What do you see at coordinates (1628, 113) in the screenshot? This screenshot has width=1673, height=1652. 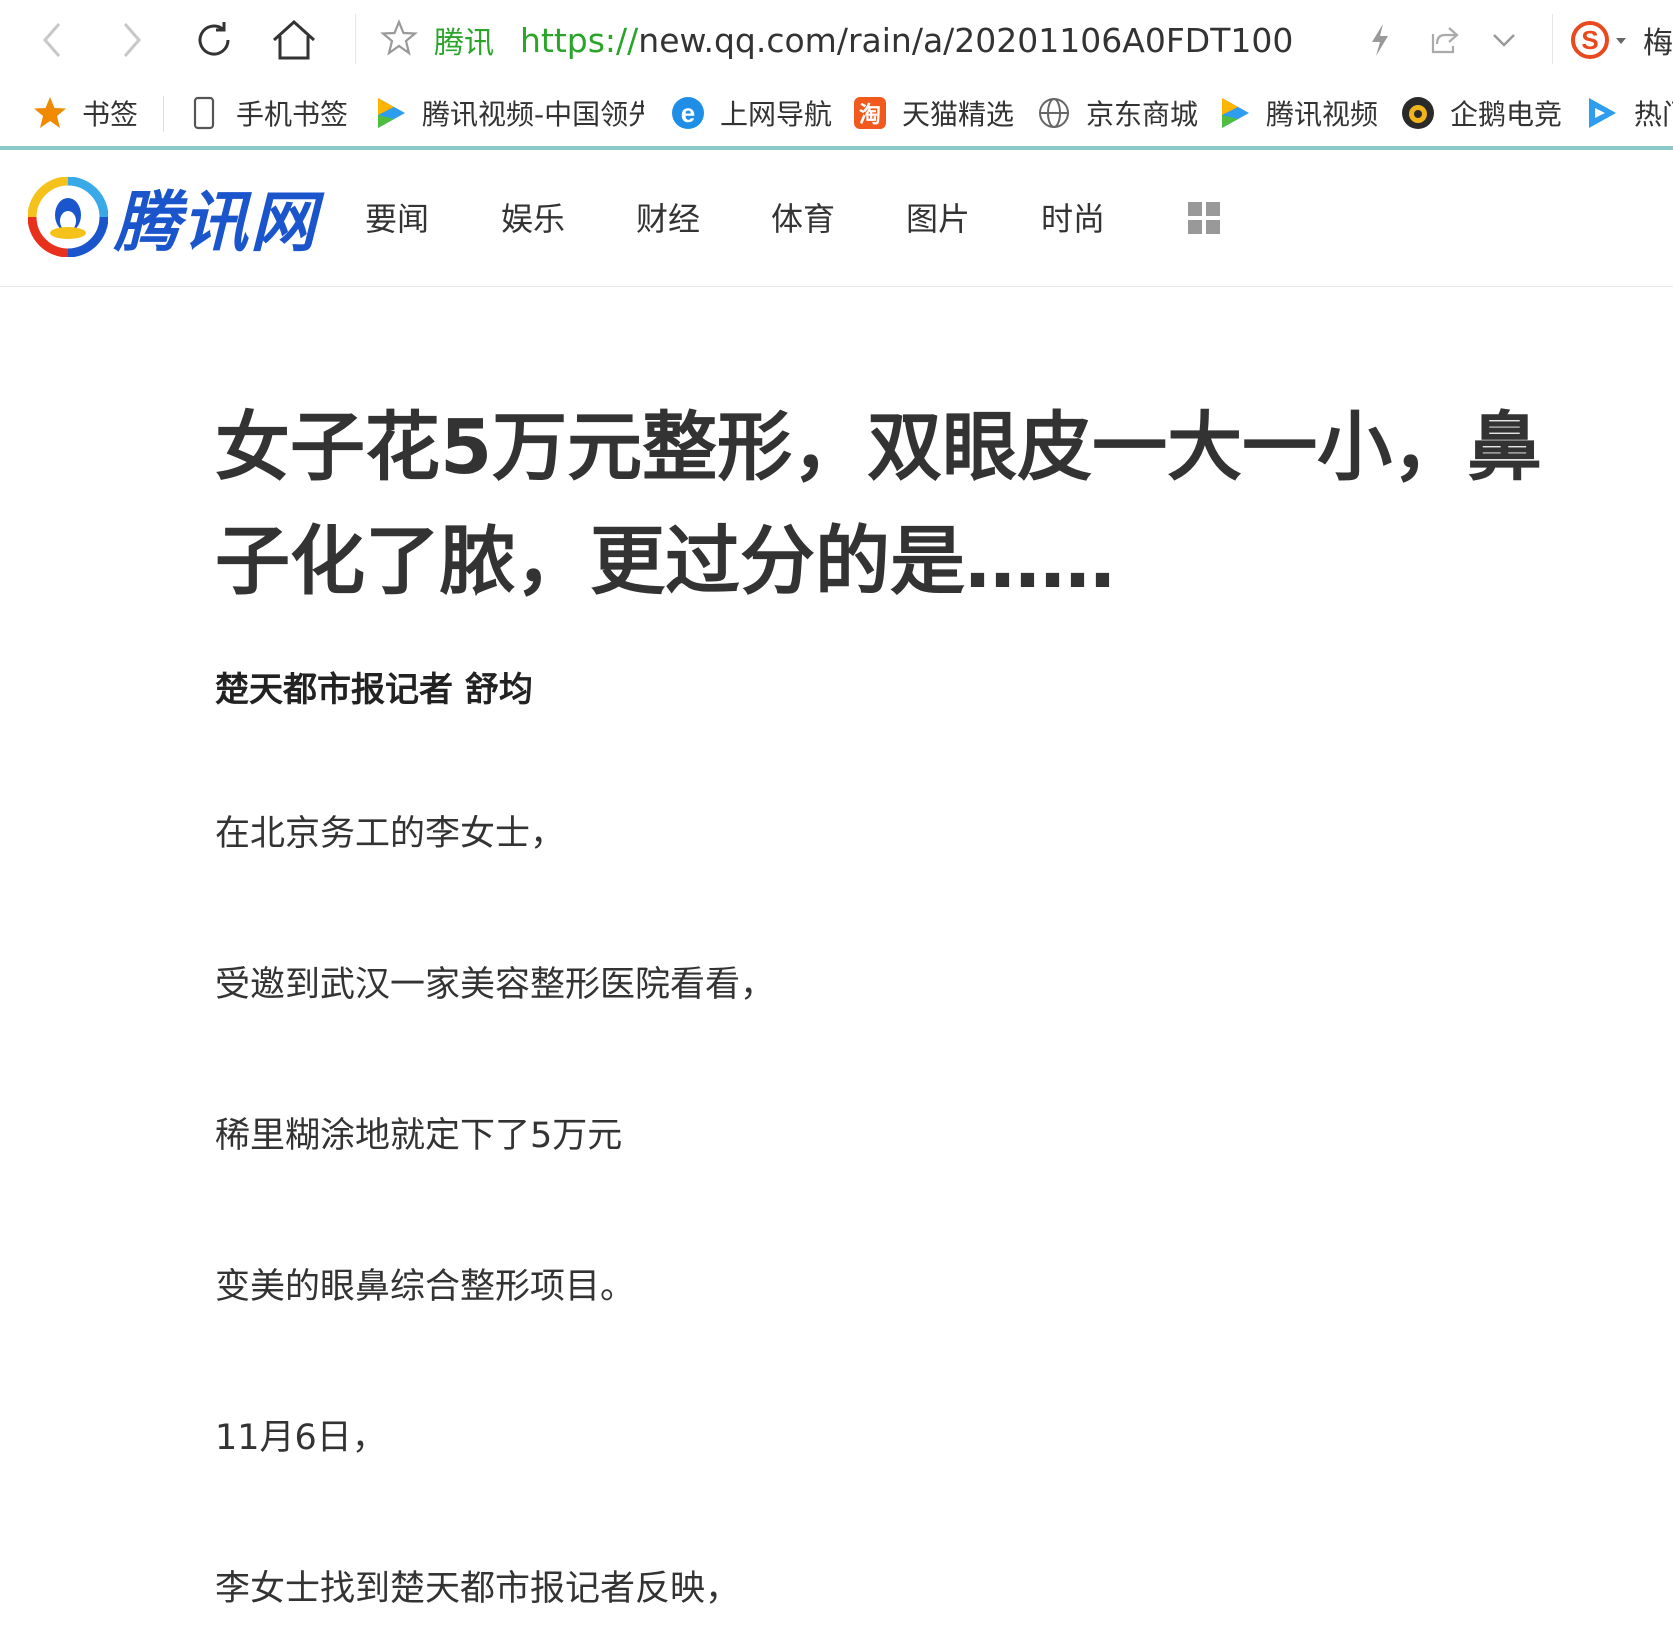 I see `bookmark-item-hot: 热门` at bounding box center [1628, 113].